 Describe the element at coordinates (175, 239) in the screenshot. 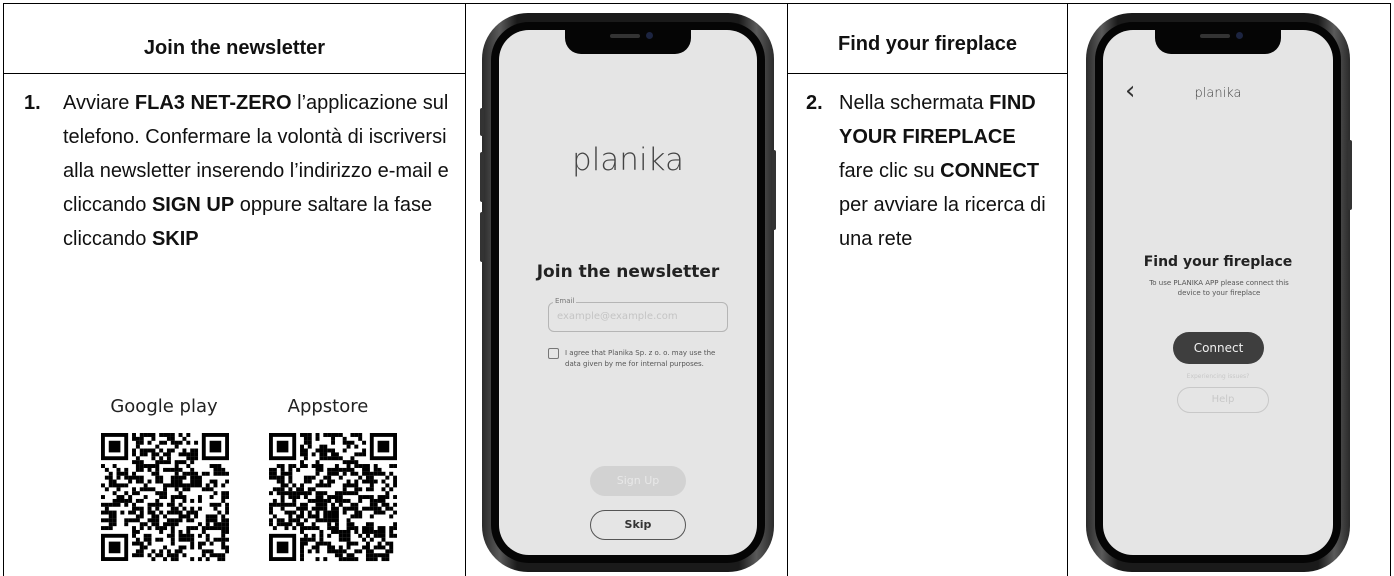

I see `emphasized-text: SKIP` at that location.